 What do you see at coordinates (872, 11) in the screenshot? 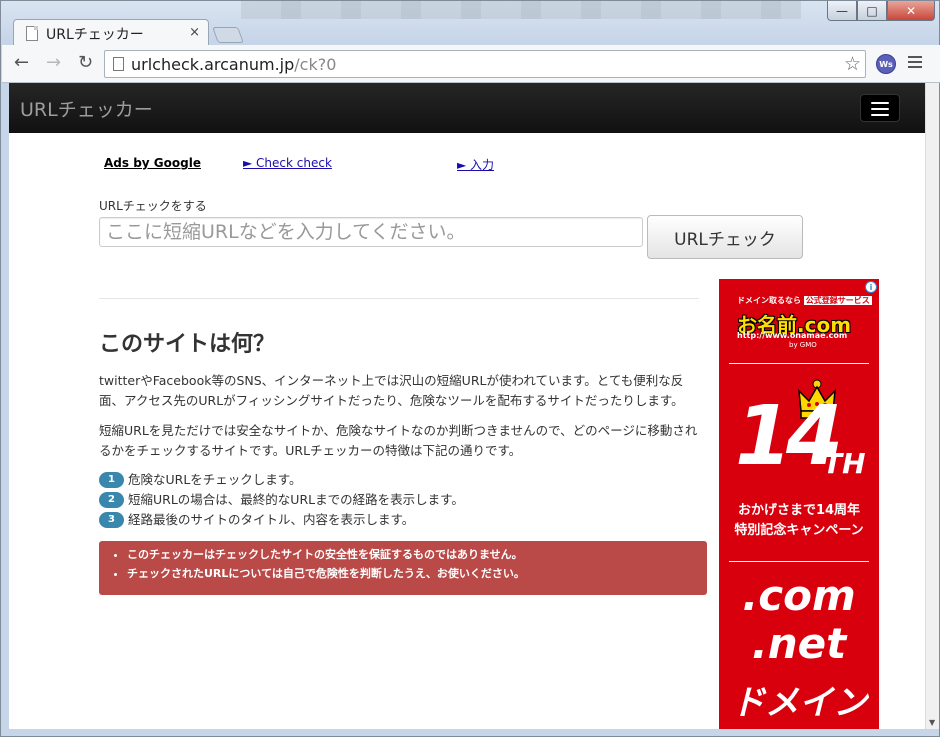
I see `maximize-button: □` at bounding box center [872, 11].